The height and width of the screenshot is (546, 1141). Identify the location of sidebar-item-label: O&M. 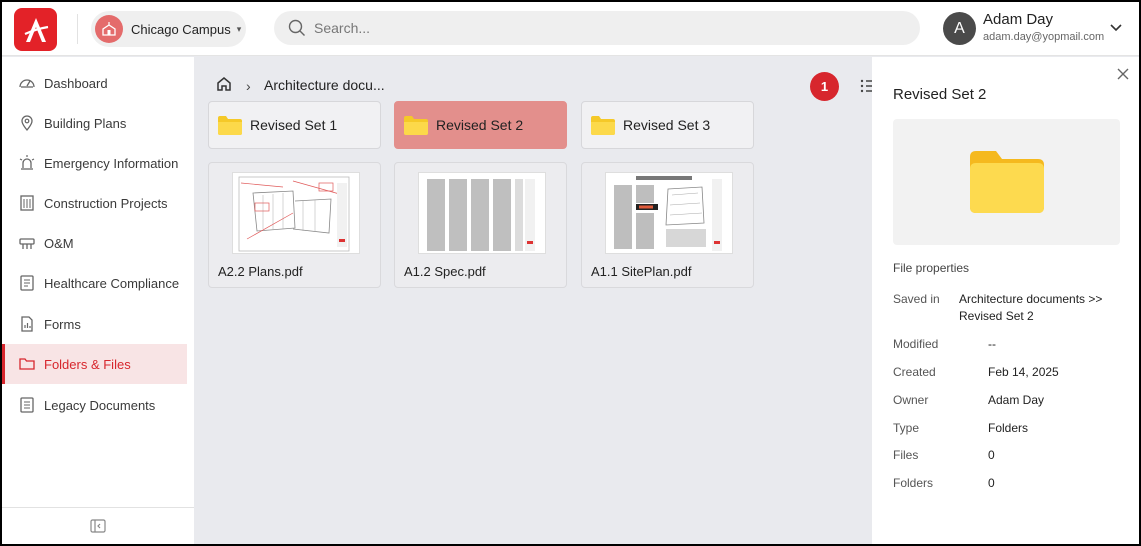
(59, 243).